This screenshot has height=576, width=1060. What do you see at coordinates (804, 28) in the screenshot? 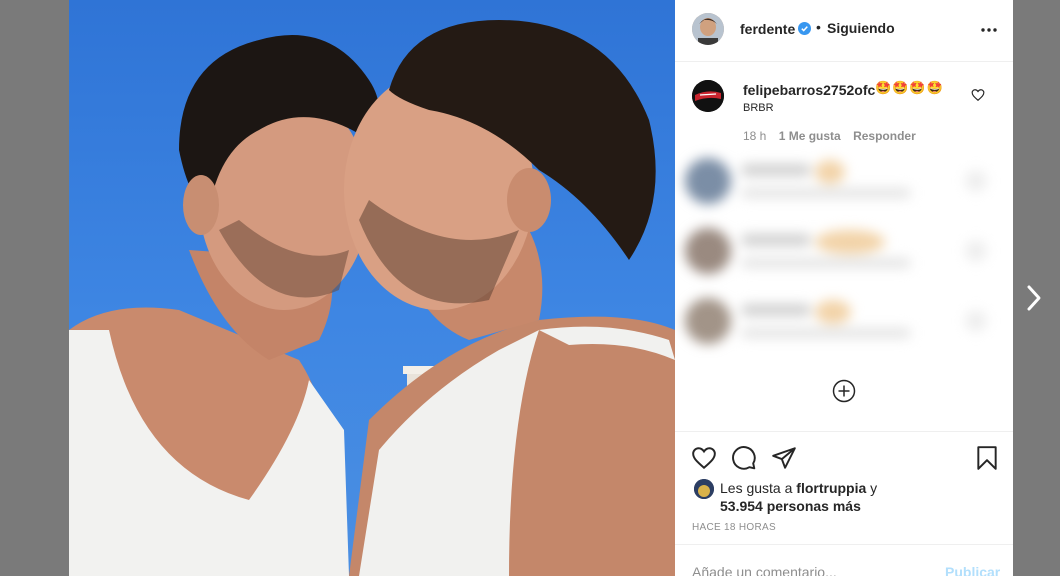
I see `verified-icon` at bounding box center [804, 28].